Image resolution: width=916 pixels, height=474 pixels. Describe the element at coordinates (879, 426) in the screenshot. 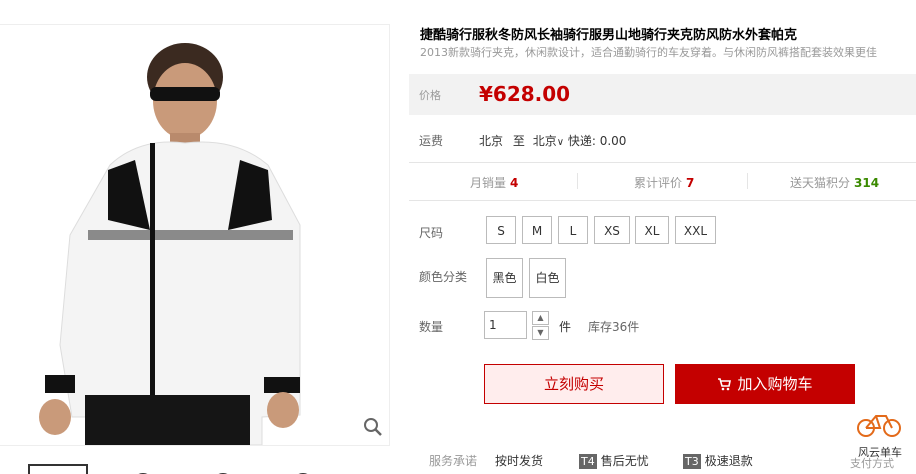

I see `bicycle-icon` at that location.